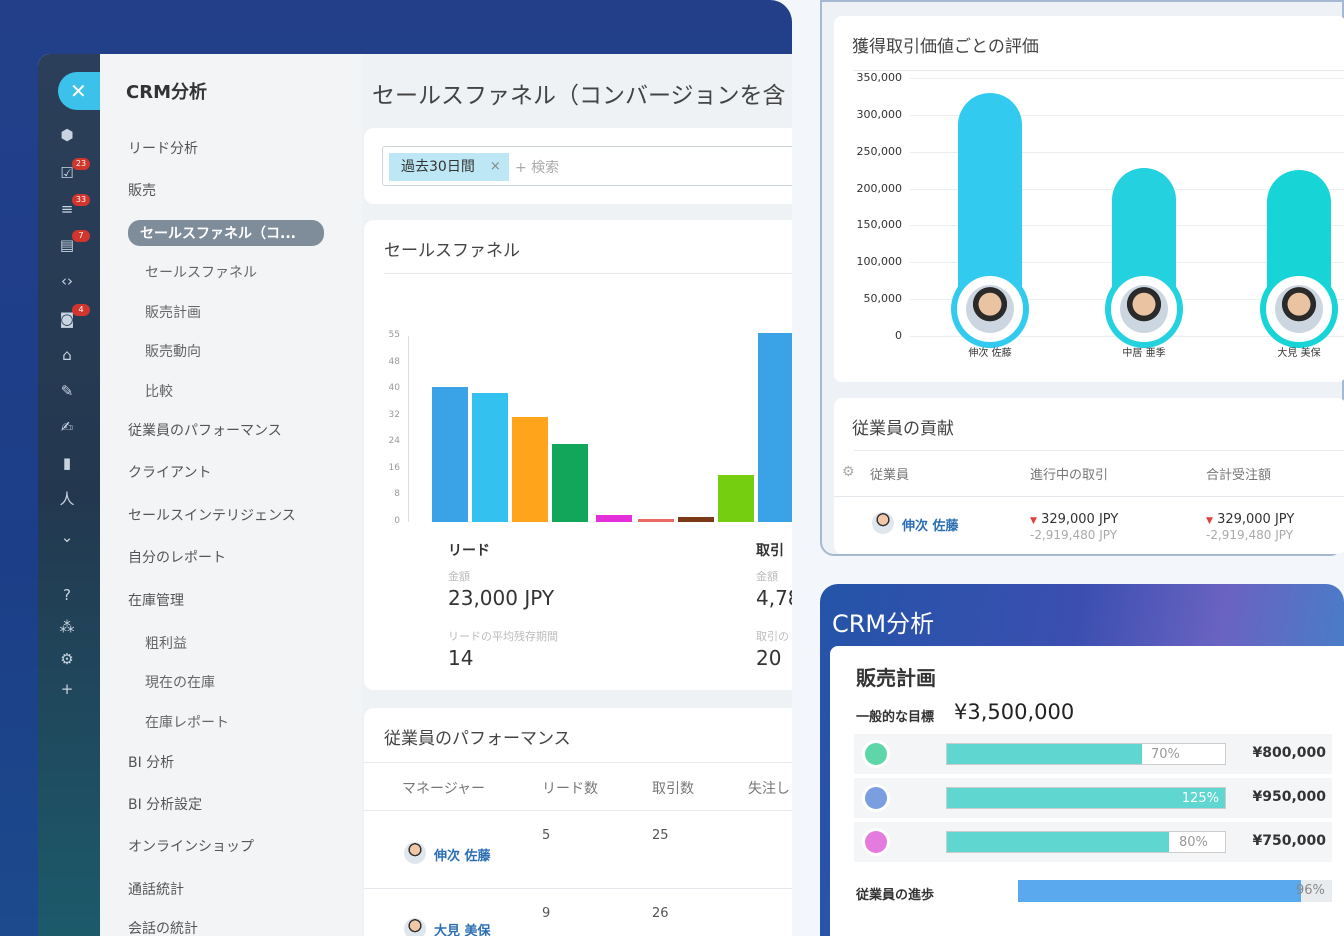 The height and width of the screenshot is (936, 1344). Describe the element at coordinates (443, 788) in the screenshot. I see `col-manager: マネージャー` at that location.